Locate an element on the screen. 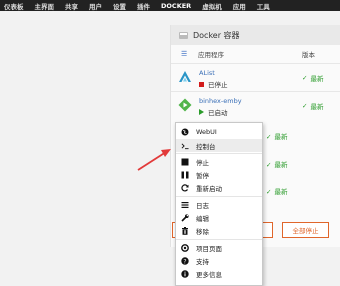 This screenshot has height=286, width=340. menu-item-restart: 重新启动 is located at coordinates (219, 187).